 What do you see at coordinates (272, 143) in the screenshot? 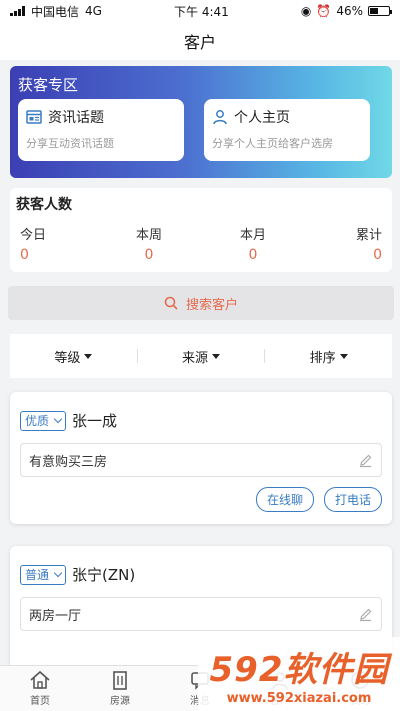
I see `personal-homepage-subtitle: 分享个人主页给客户选房` at bounding box center [272, 143].